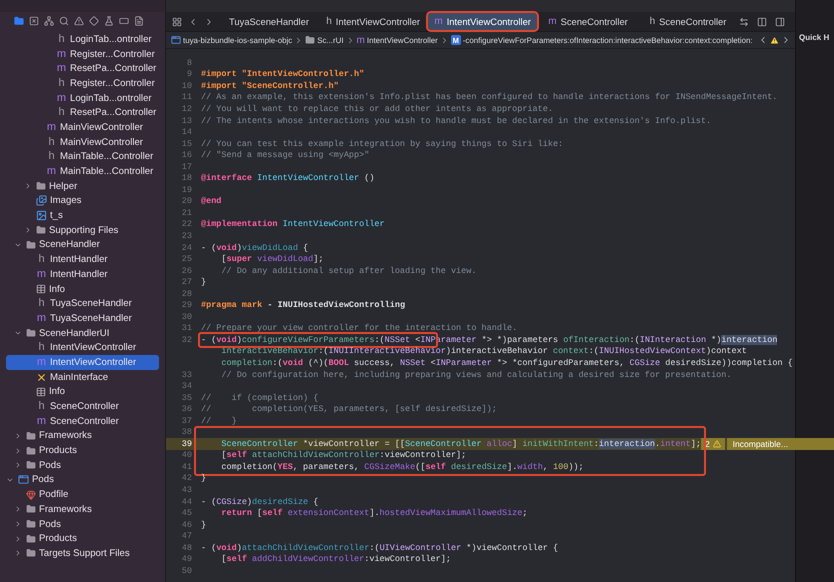  Describe the element at coordinates (186, 259) in the screenshot. I see `line-number: 25` at that location.